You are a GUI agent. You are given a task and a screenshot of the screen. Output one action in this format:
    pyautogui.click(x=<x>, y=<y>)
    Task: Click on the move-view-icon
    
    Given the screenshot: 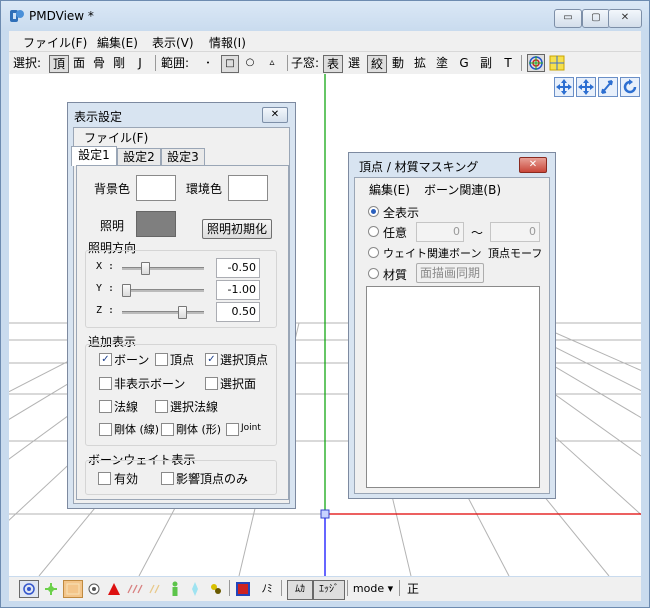 What is the action you would take?
    pyautogui.click(x=564, y=87)
    